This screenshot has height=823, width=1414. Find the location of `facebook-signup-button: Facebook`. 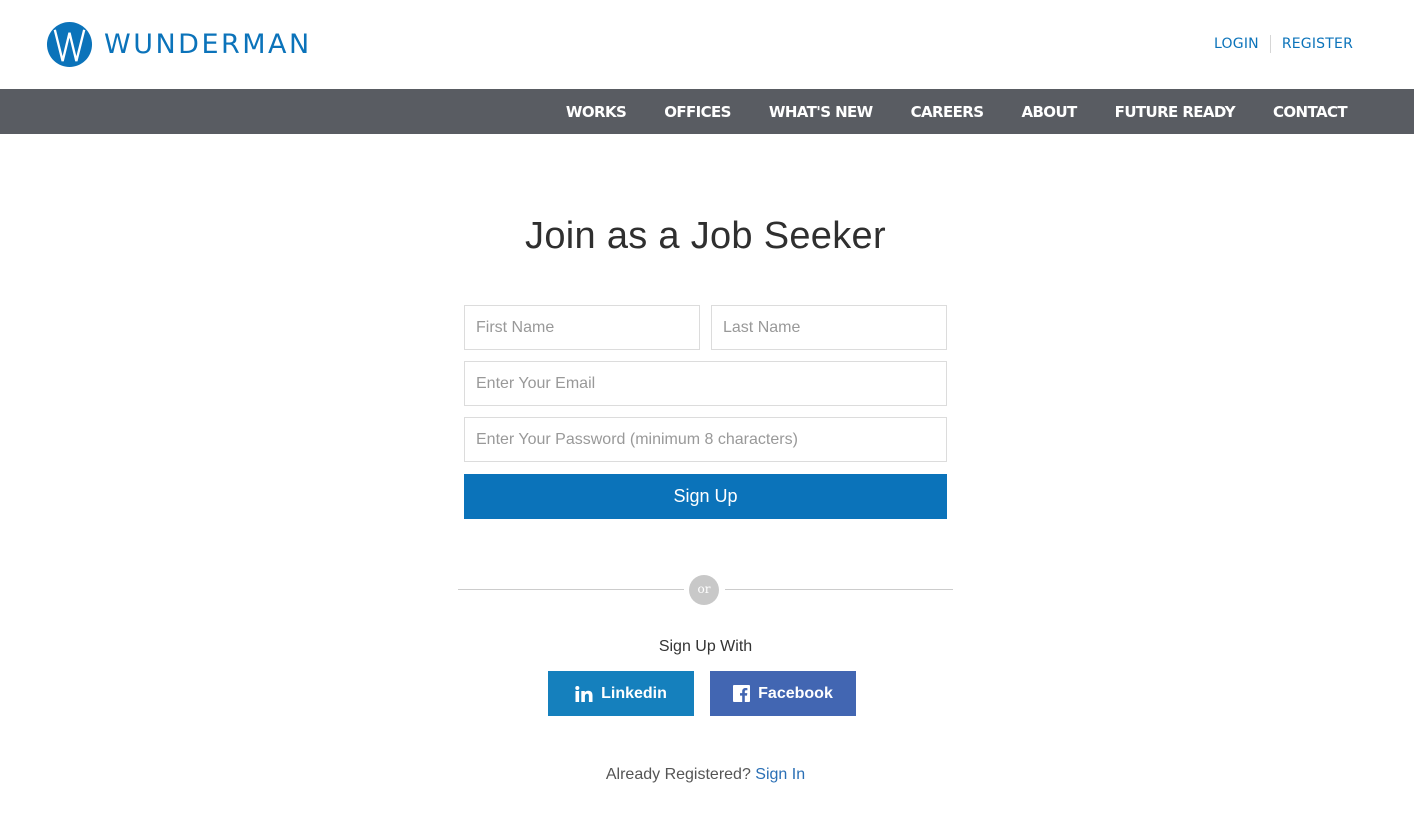

facebook-signup-button: Facebook is located at coordinates (783, 693).